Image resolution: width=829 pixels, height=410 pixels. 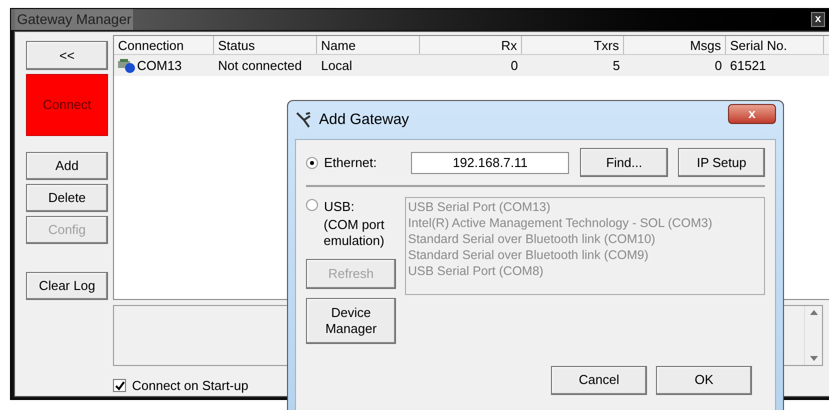 I want to click on close-button: x, so click(x=818, y=19).